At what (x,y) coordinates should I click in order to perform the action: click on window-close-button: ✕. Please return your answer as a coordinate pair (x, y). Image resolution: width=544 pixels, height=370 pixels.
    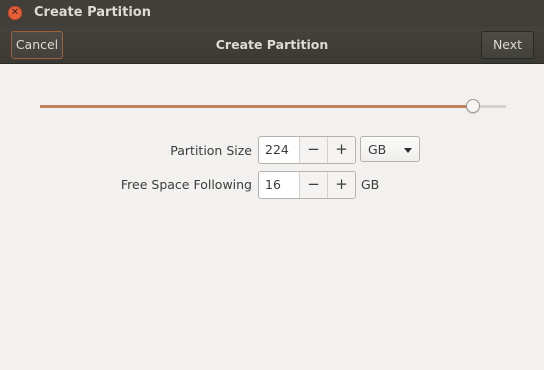
    Looking at the image, I should click on (15, 13).